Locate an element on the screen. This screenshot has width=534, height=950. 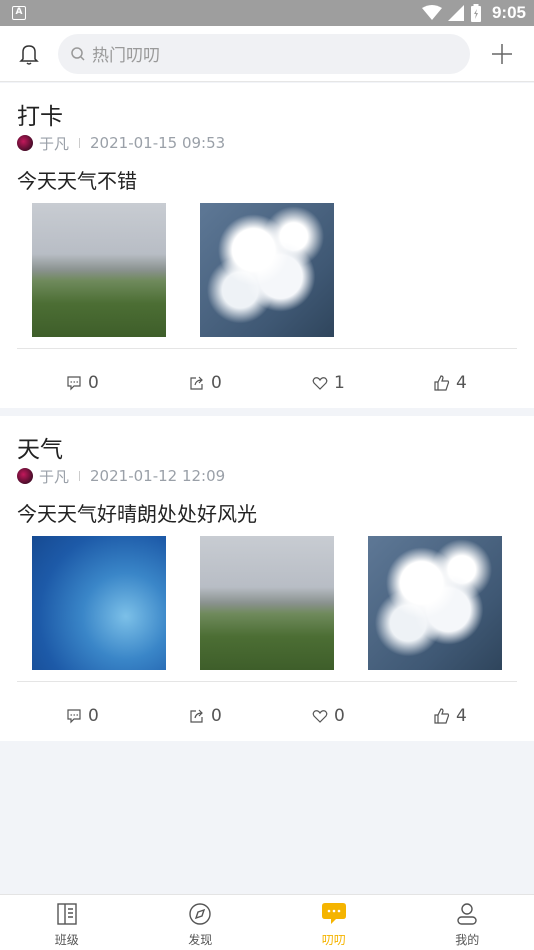
search-placeholder: 热门叨叨 is located at coordinates (126, 56).